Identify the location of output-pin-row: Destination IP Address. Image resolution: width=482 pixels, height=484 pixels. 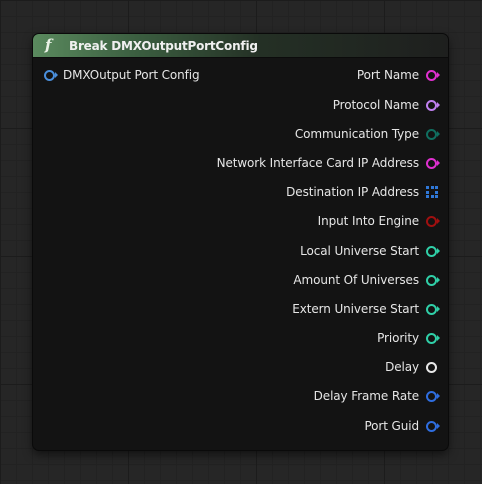
(362, 192).